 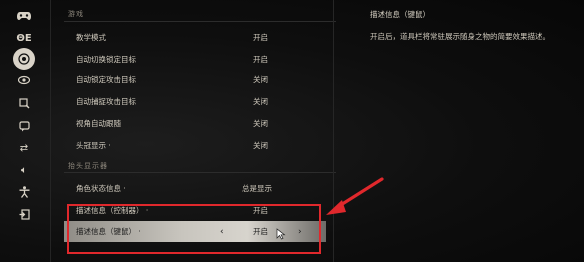 What do you see at coordinates (24, 16) in the screenshot?
I see `gamepad-icon` at bounding box center [24, 16].